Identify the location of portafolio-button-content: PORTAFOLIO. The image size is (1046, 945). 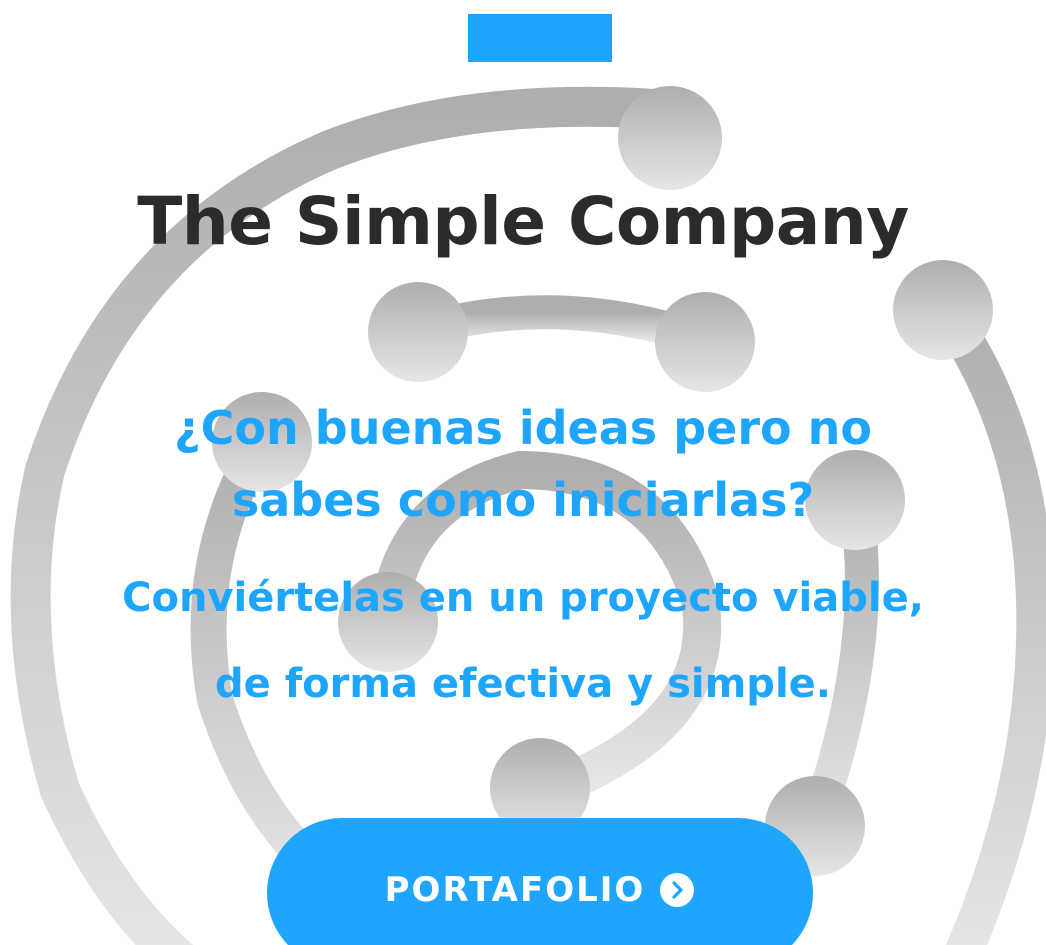
(540, 890).